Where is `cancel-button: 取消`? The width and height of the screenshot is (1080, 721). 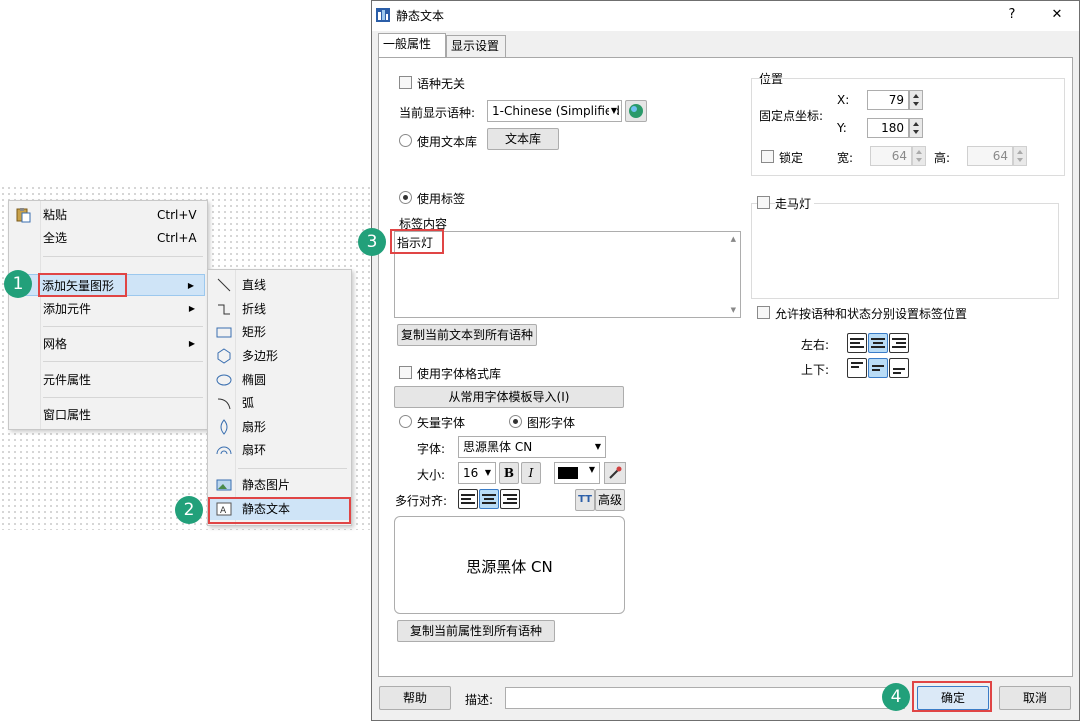 cancel-button: 取消 is located at coordinates (1035, 698).